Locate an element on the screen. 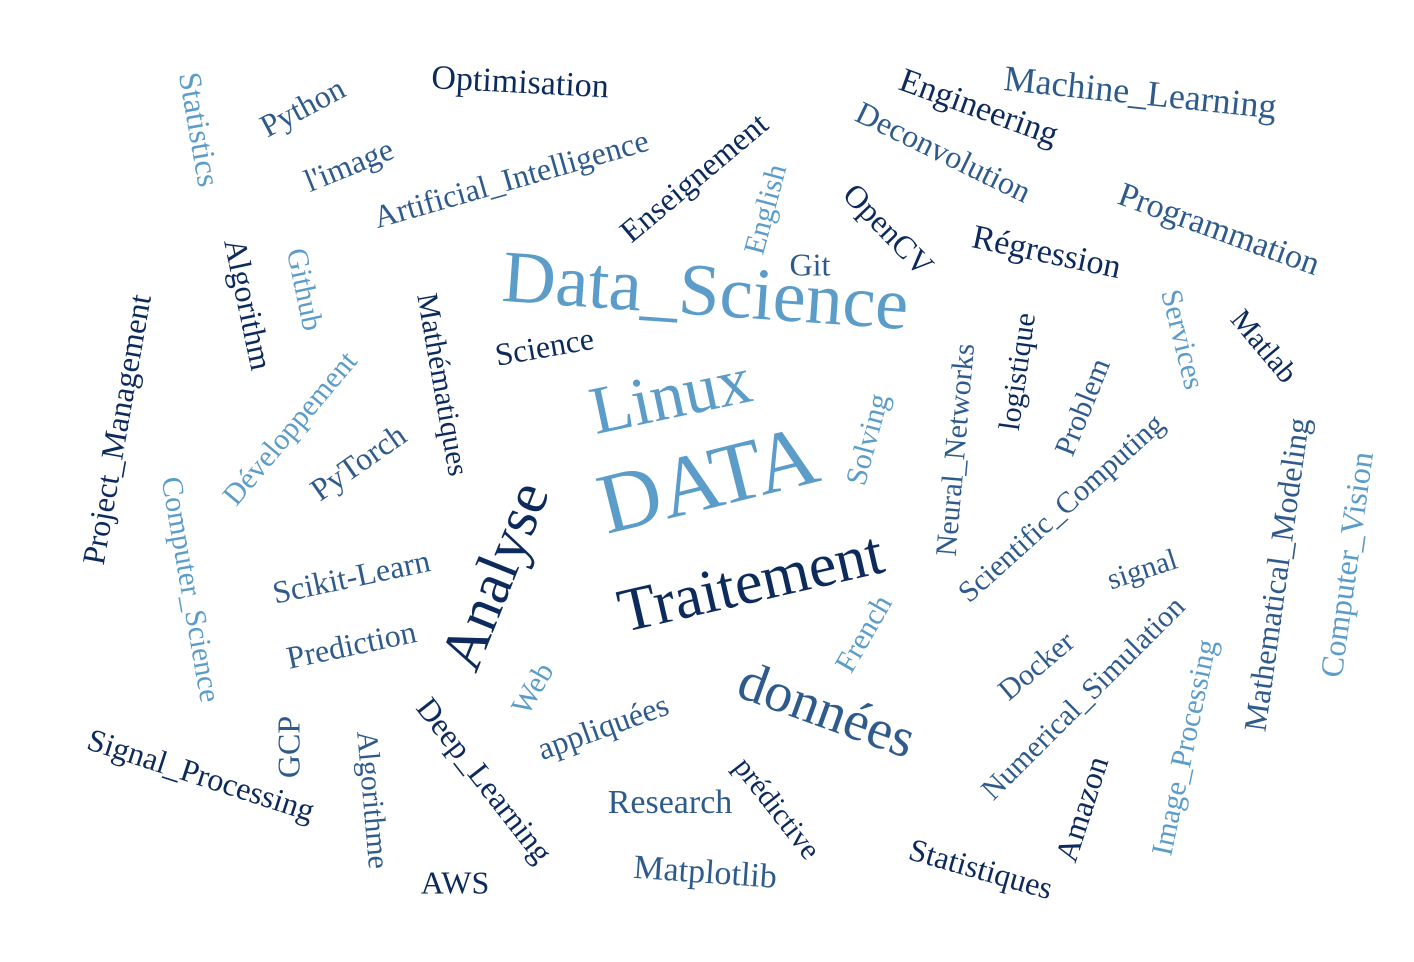  word-prediction: Prediction is located at coordinates (351, 644).